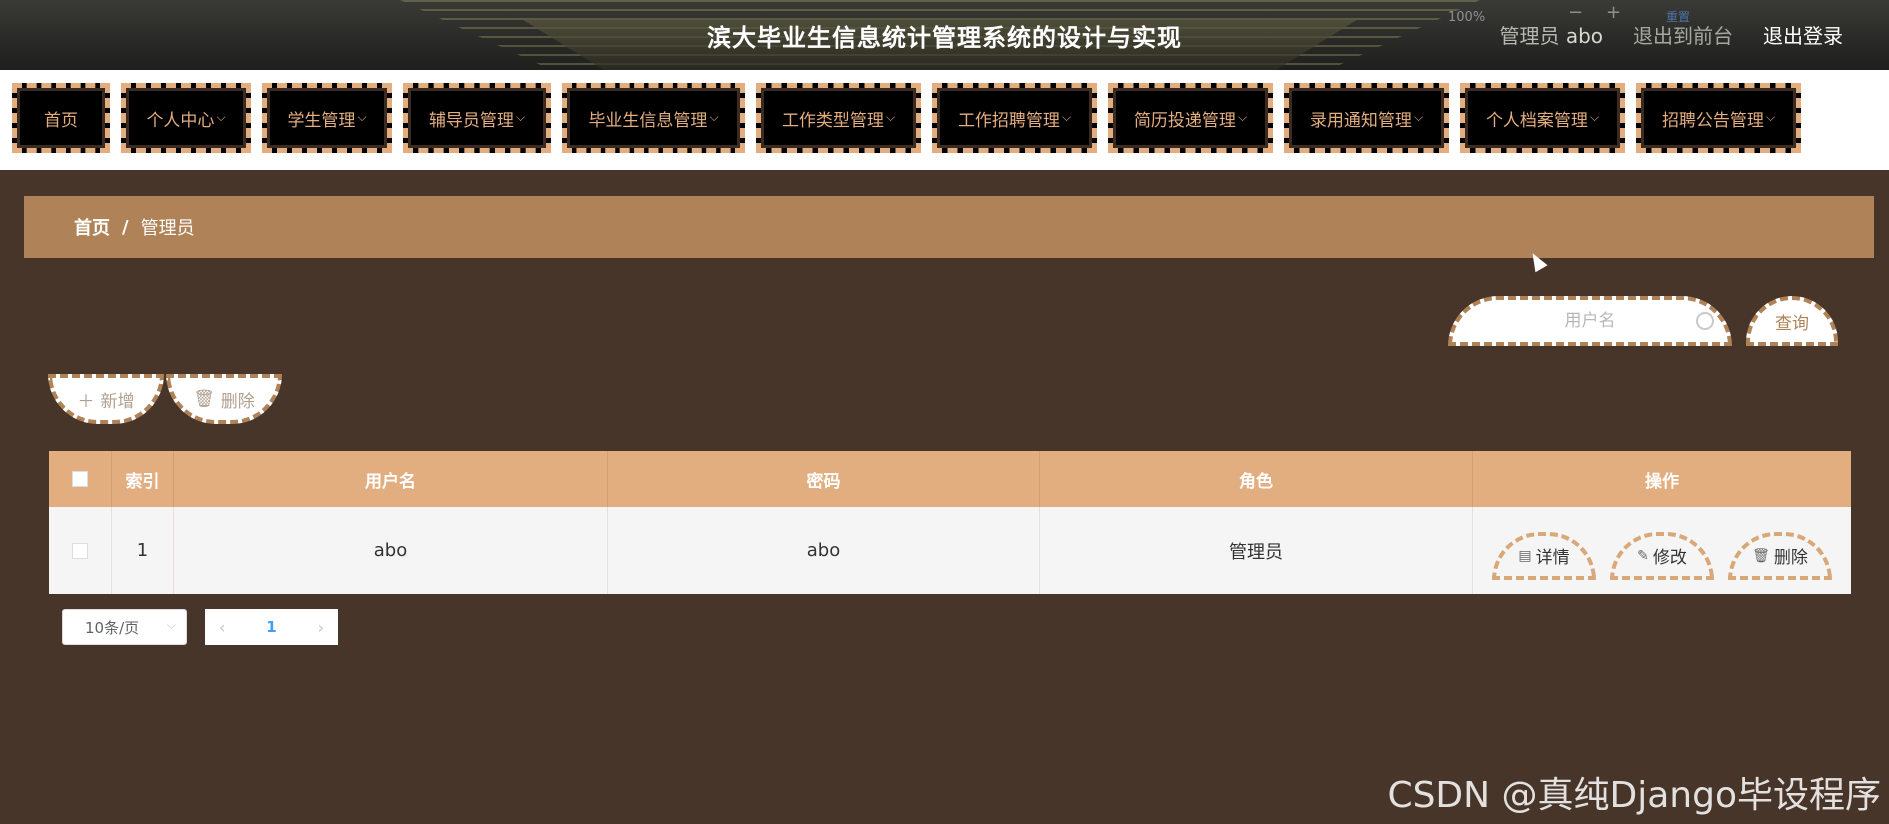  What do you see at coordinates (471, 120) in the screenshot?
I see `nav-item-label: 辅导员管理` at bounding box center [471, 120].